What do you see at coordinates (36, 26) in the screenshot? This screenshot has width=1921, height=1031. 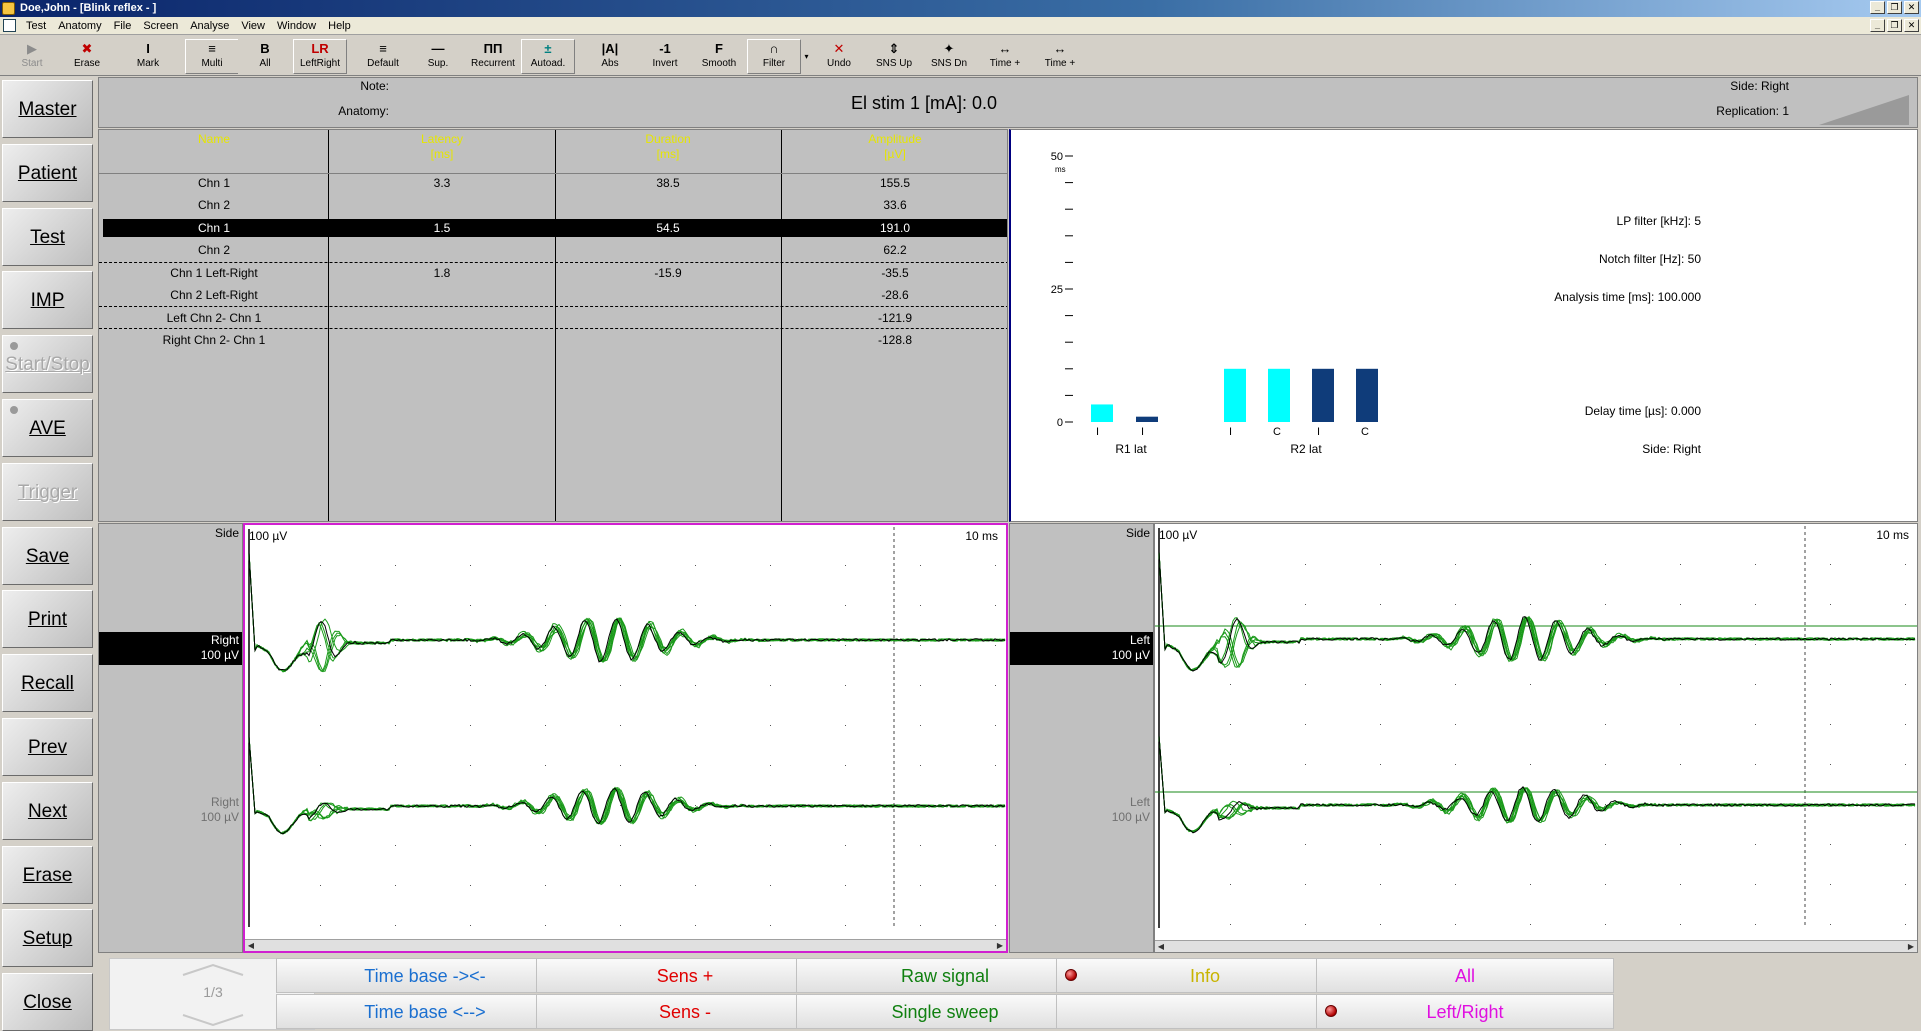 I see `menu-test: Test` at bounding box center [36, 26].